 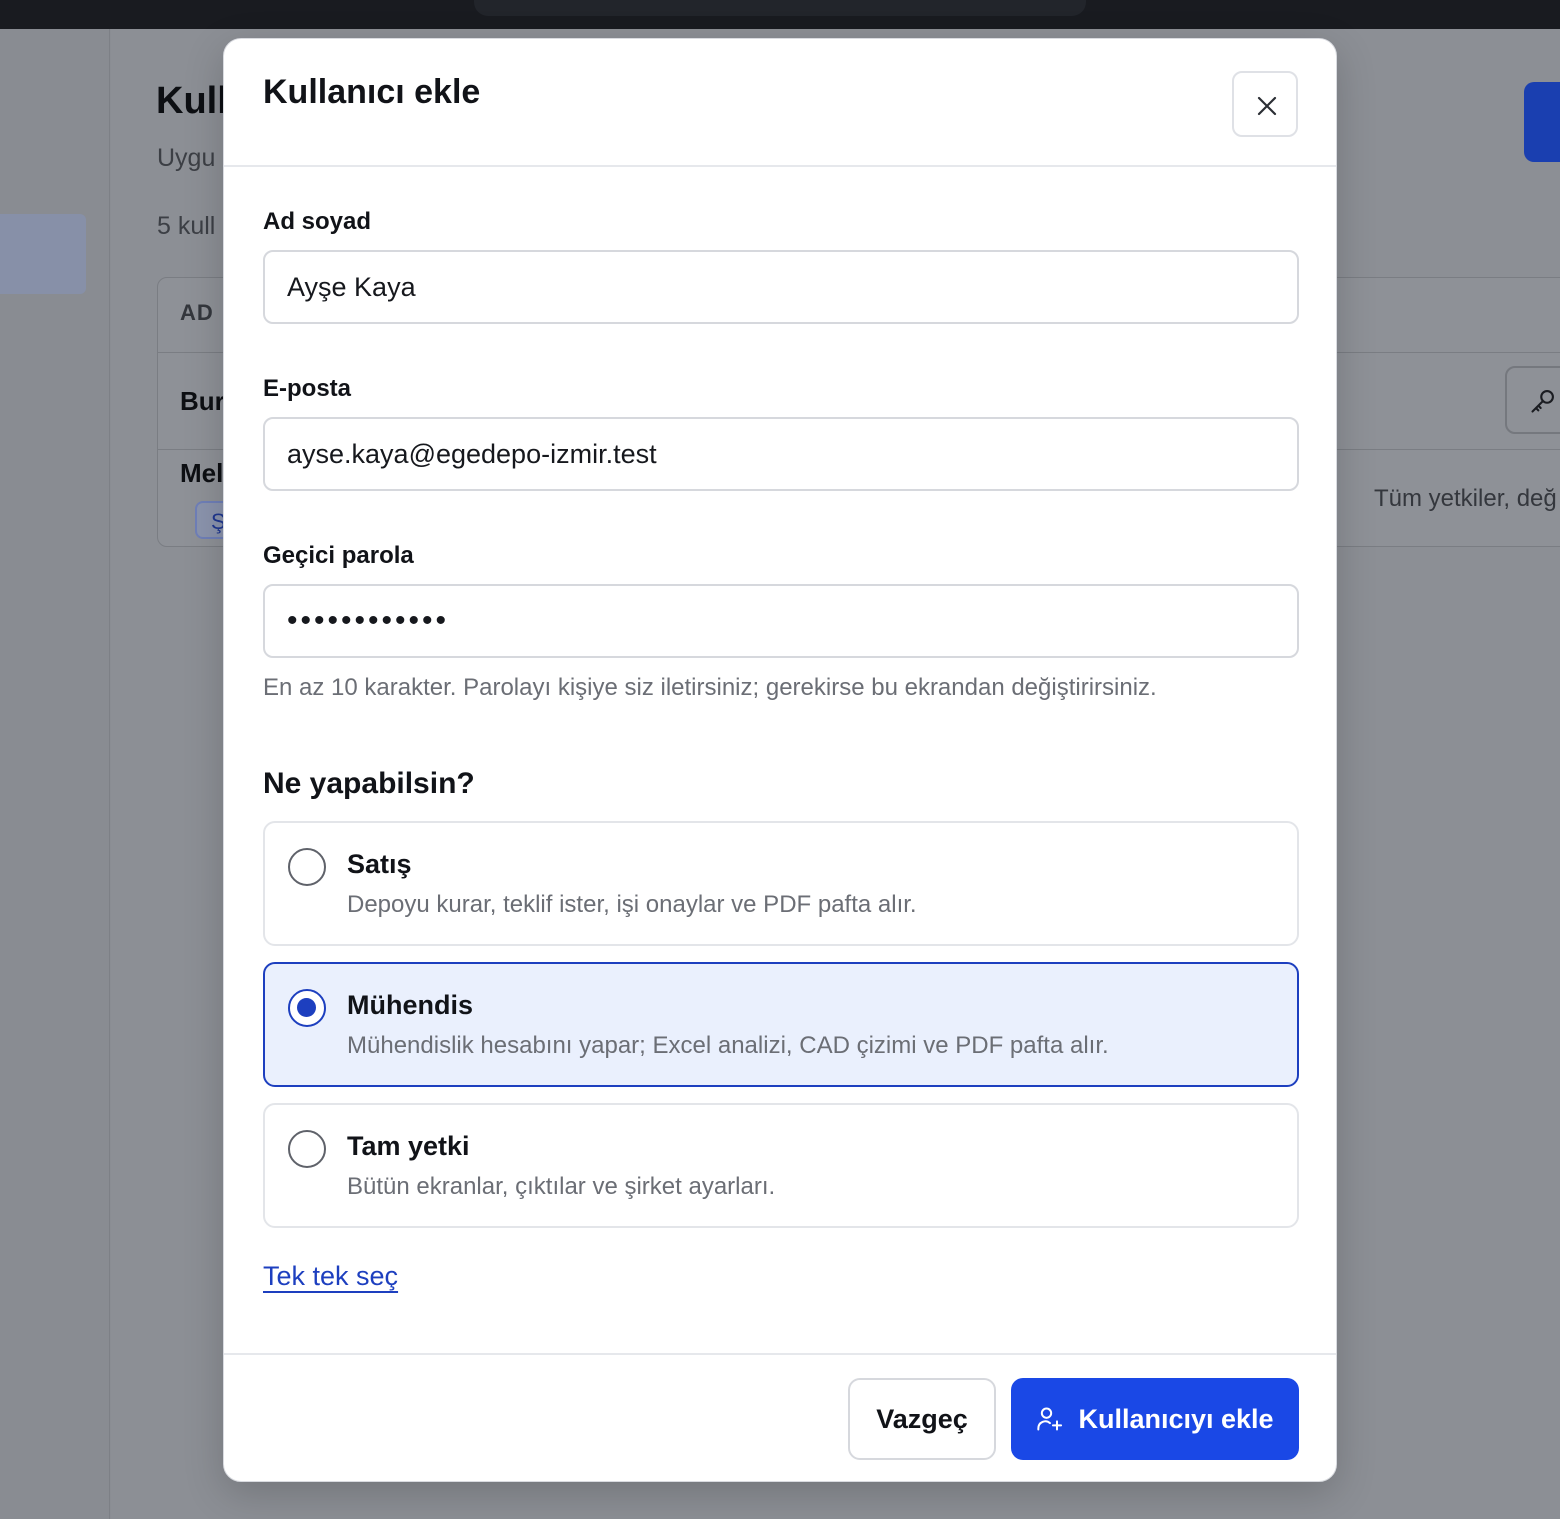 I want to click on close-icon, so click(x=1267, y=106).